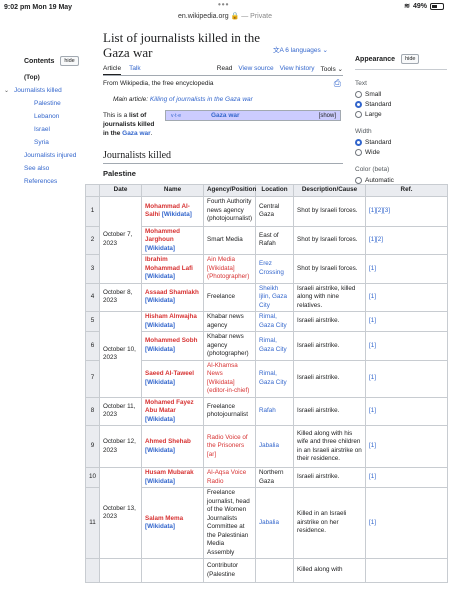  Describe the element at coordinates (201, 99) in the screenshot. I see `main-article-link: Killing of journalists in the Gaza war` at that location.